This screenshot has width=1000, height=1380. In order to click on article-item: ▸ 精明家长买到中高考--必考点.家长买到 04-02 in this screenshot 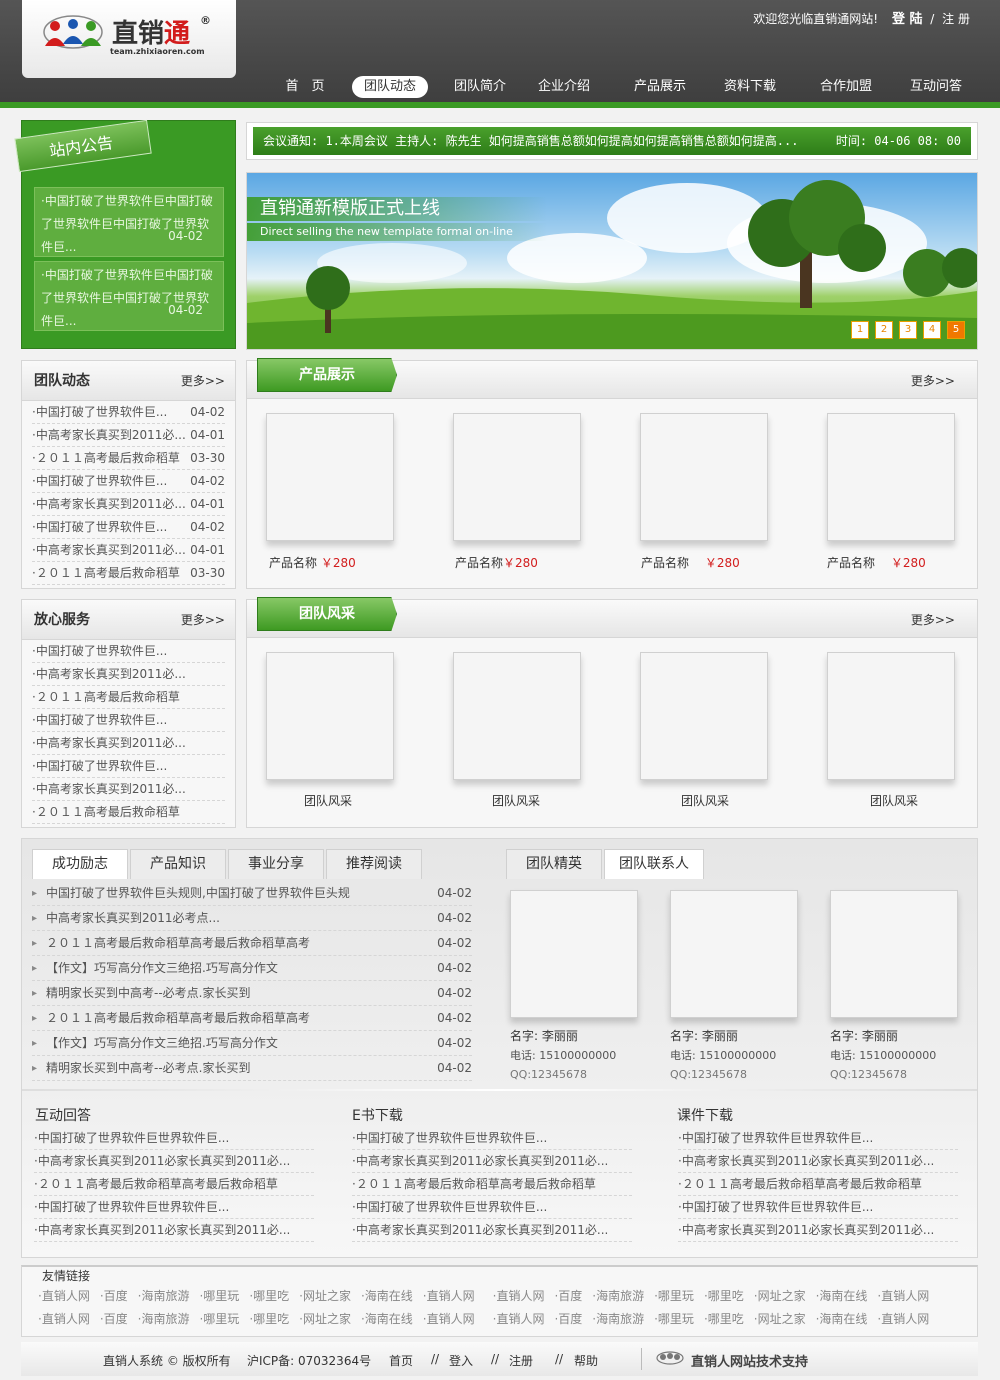, I will do `click(252, 993)`.